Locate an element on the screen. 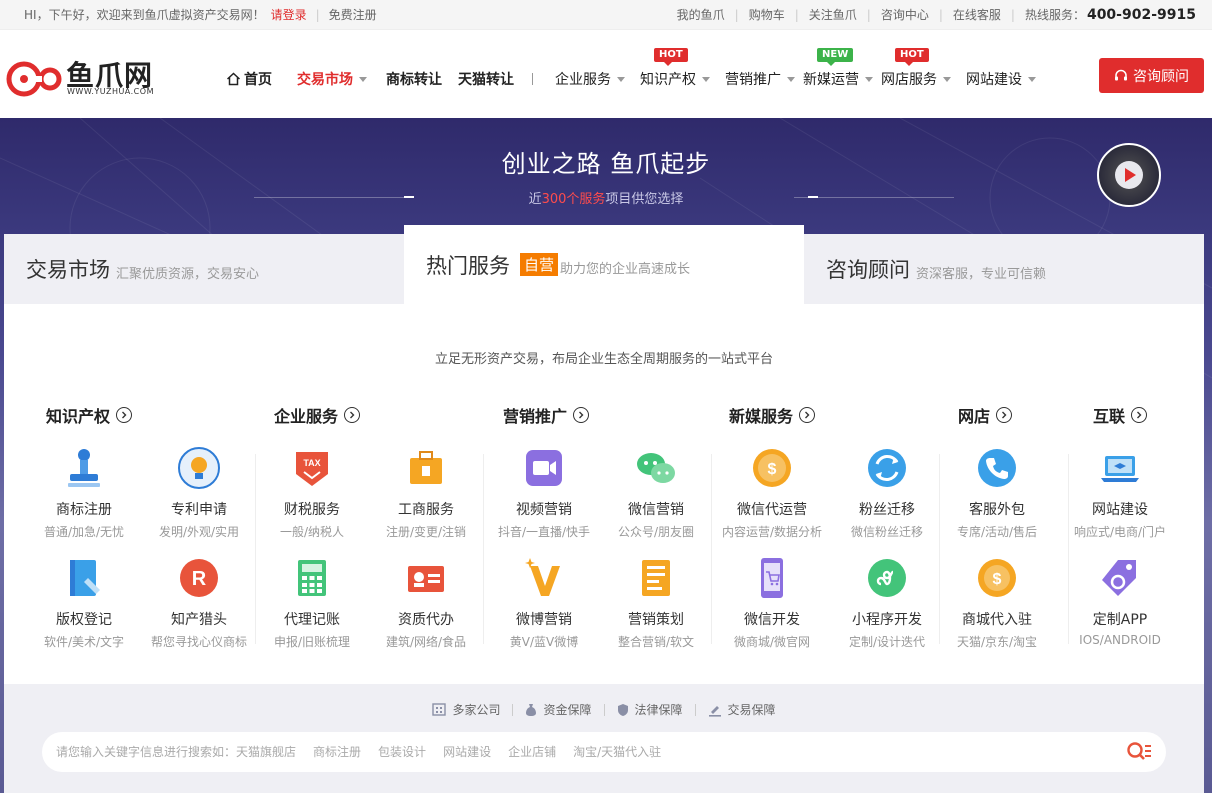 This screenshot has height=793, width=1212. service-desc: 定制/设计迭代 is located at coordinates (887, 642).